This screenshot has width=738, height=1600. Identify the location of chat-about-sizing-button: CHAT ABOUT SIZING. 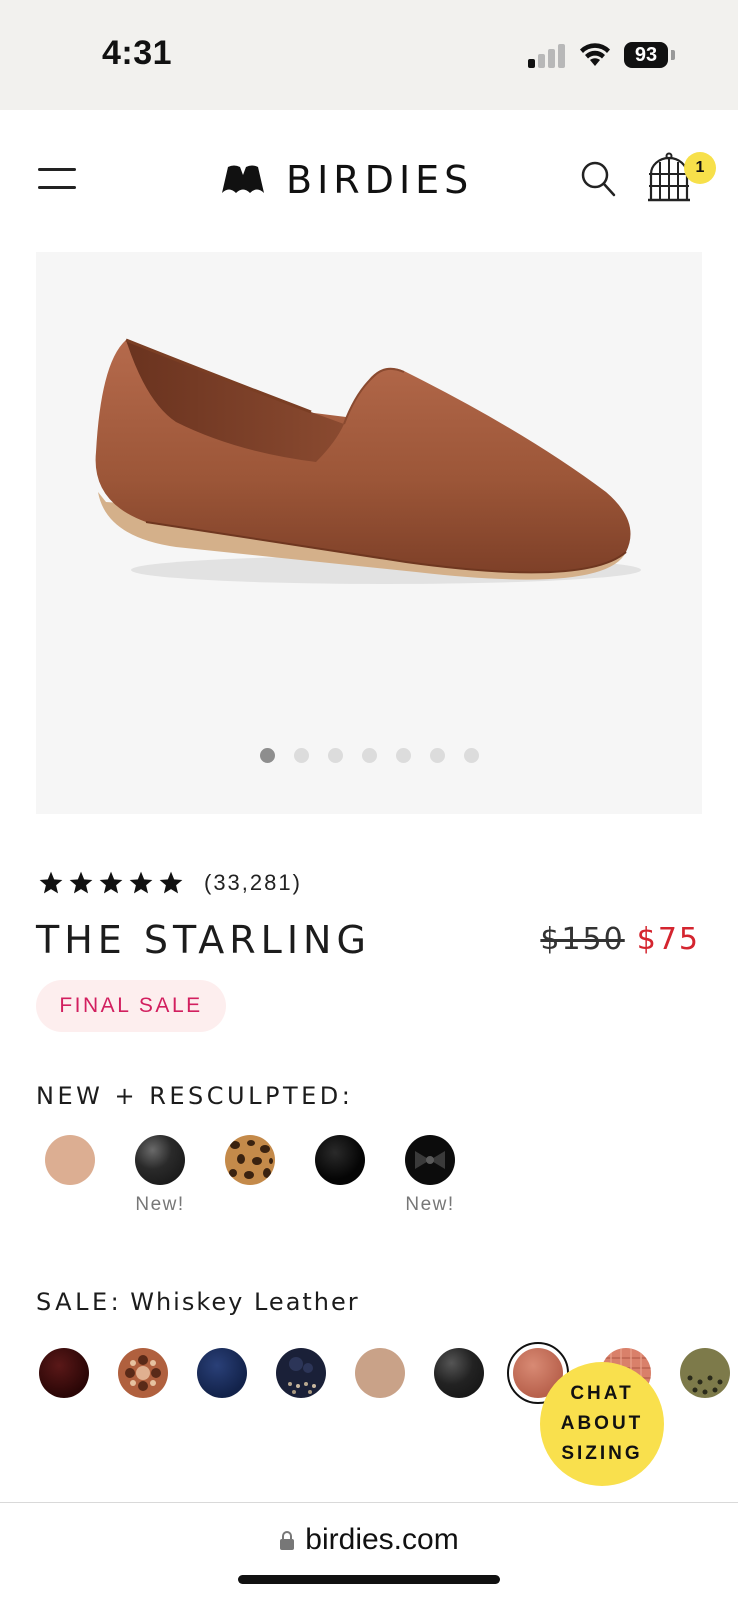
(602, 1424).